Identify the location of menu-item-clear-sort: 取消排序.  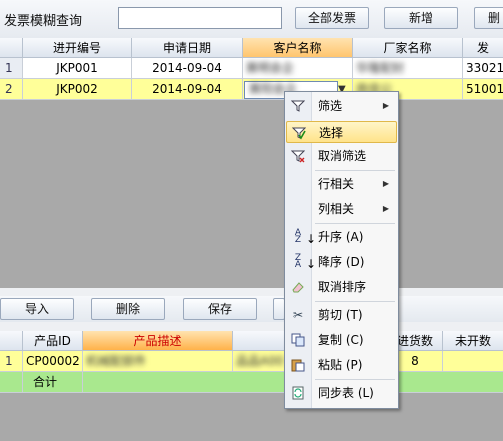
(341, 287).